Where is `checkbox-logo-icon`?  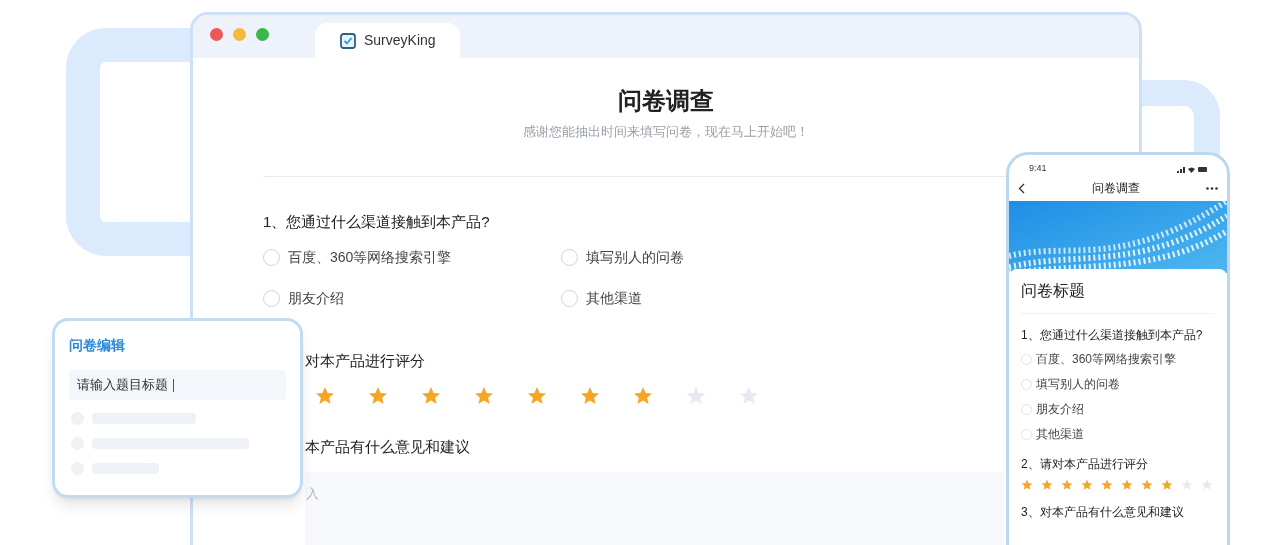 checkbox-logo-icon is located at coordinates (348, 40).